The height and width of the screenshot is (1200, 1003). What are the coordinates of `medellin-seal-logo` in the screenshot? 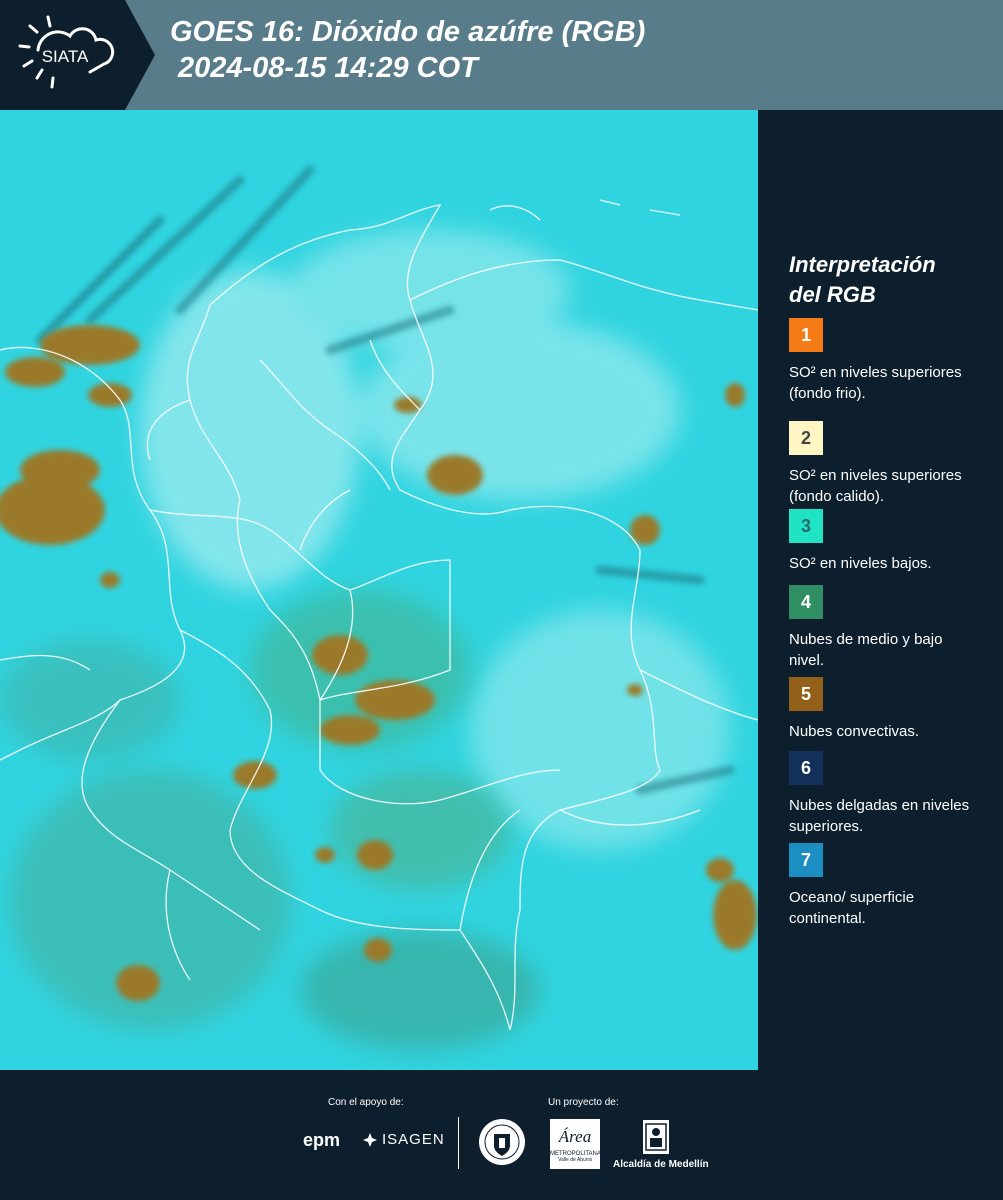 It's located at (502, 1144).